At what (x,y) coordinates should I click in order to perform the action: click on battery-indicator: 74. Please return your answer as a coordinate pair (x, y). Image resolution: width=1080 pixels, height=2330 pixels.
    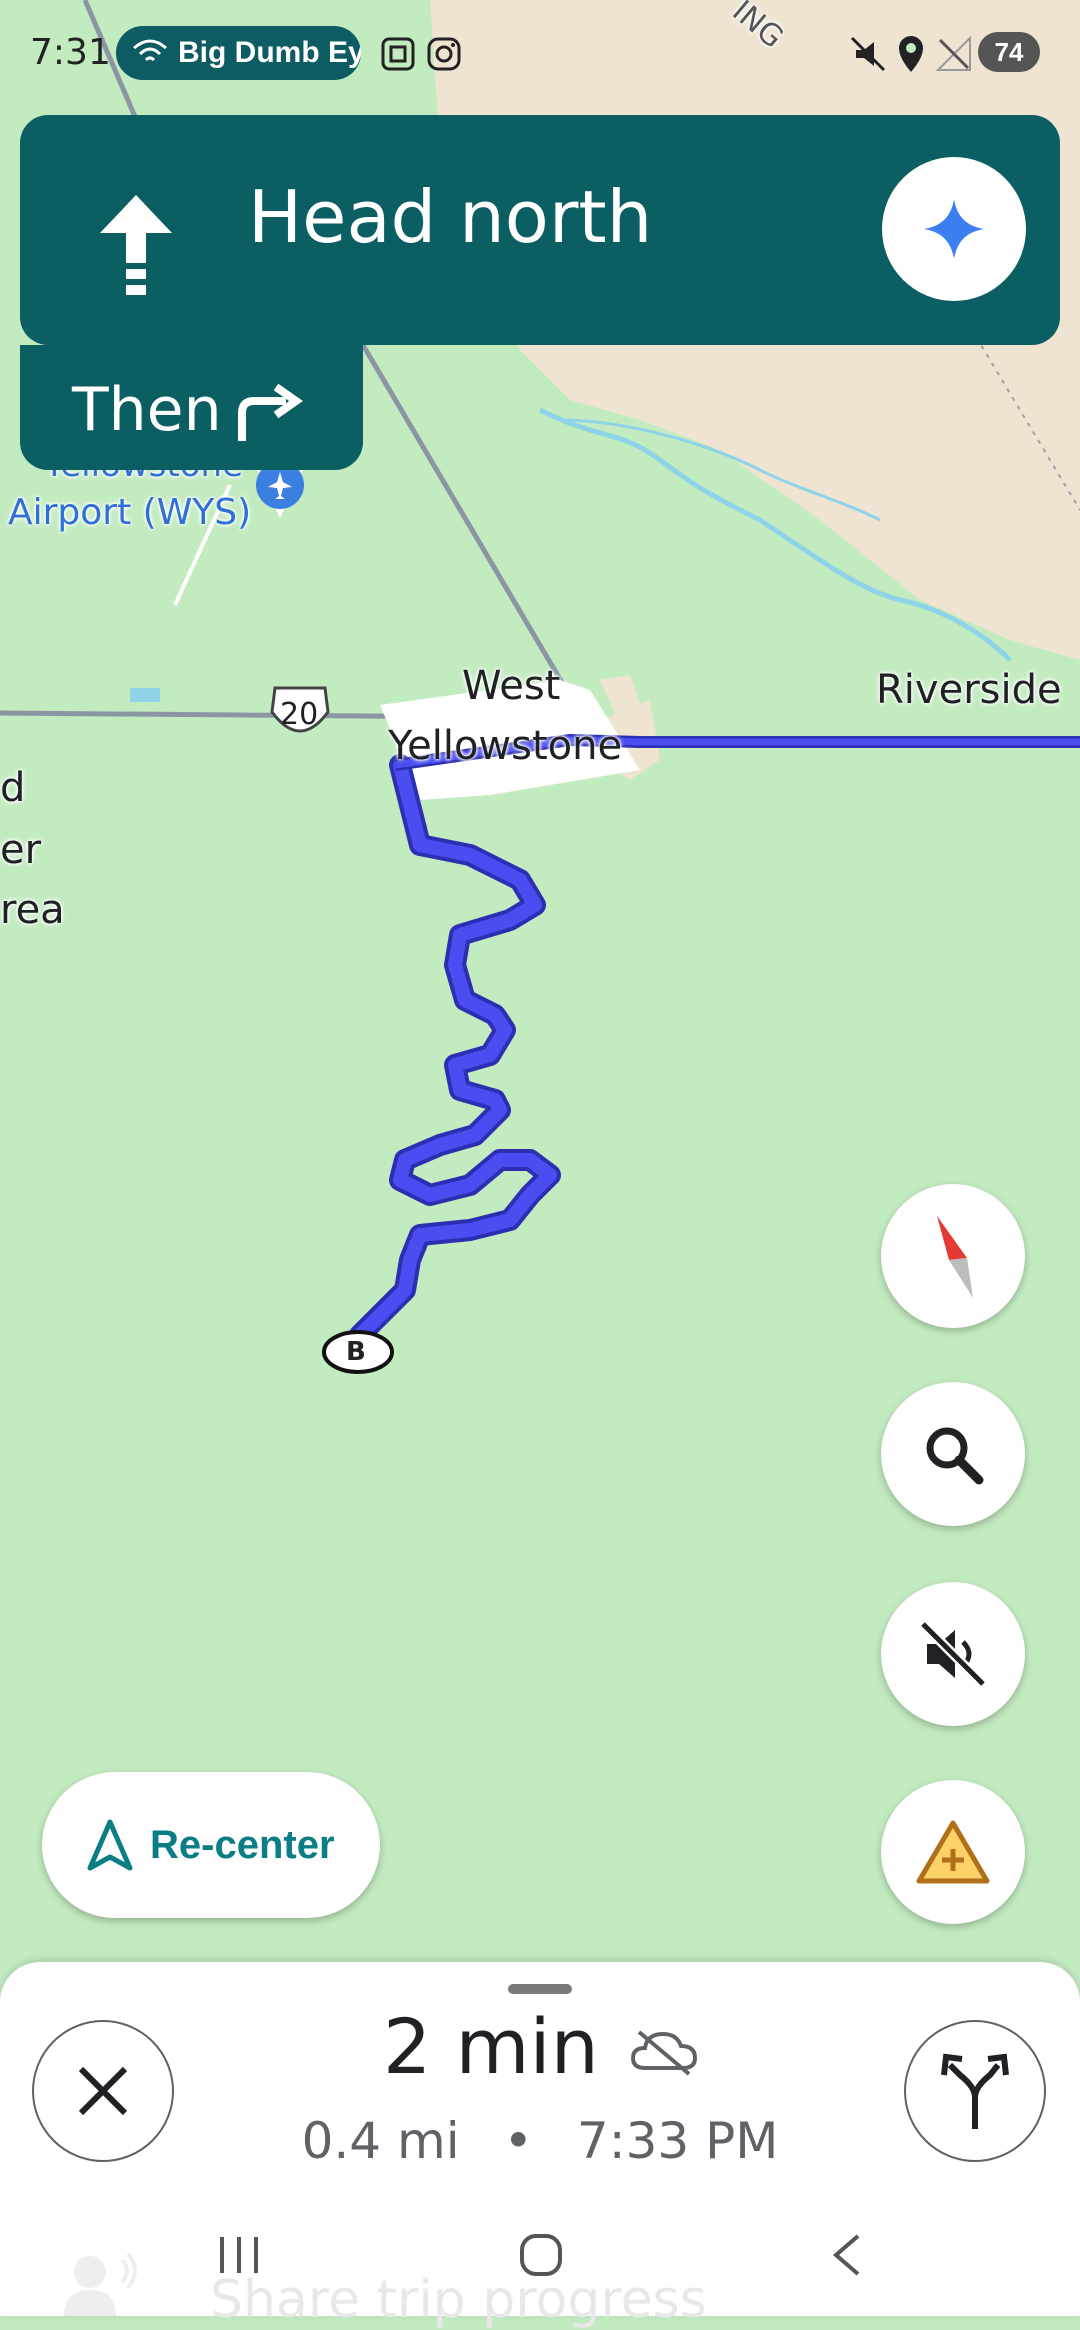
    Looking at the image, I should click on (1009, 52).